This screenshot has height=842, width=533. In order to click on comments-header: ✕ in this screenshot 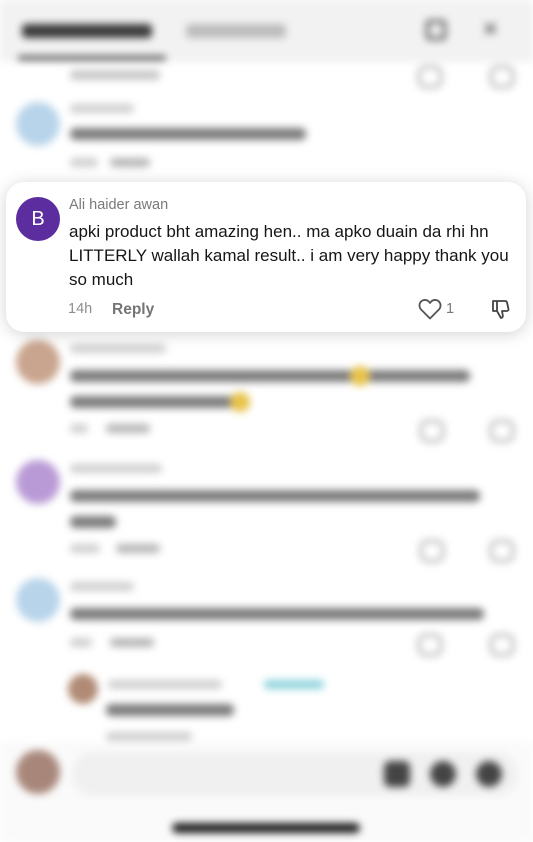, I will do `click(266, 31)`.